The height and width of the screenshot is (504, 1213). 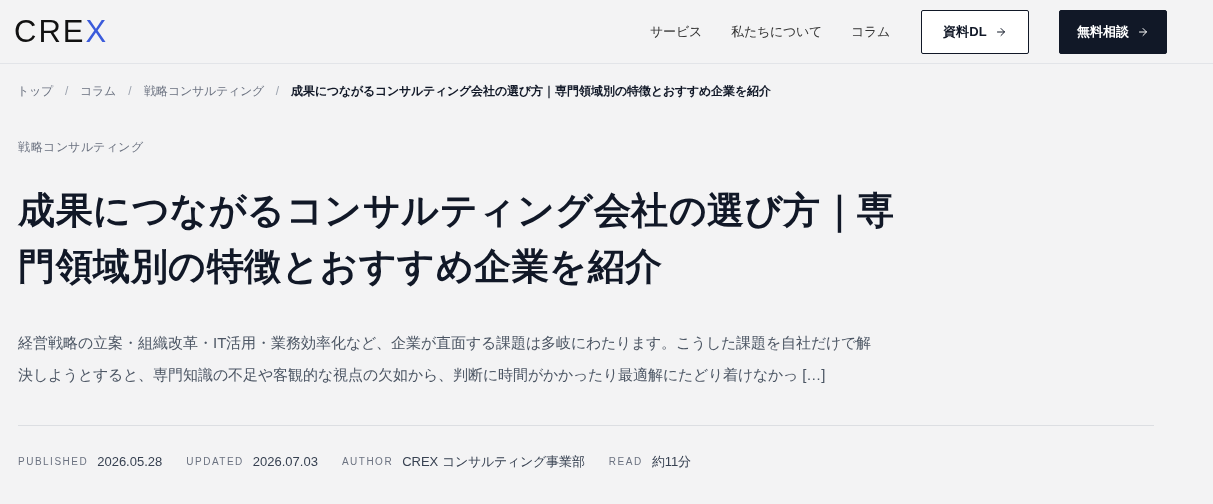 What do you see at coordinates (203, 91) in the screenshot?
I see `breadcrumb-link: 戦略コンサルティング` at bounding box center [203, 91].